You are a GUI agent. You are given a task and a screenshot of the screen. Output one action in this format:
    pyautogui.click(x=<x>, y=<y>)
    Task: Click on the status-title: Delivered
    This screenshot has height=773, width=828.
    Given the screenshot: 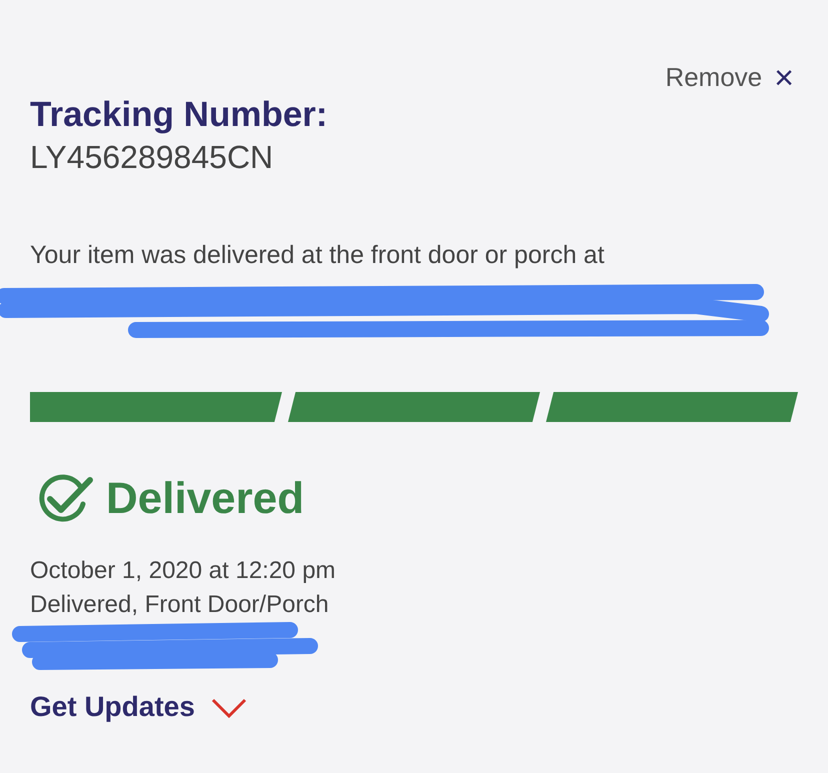 What is the action you would take?
    pyautogui.click(x=205, y=499)
    